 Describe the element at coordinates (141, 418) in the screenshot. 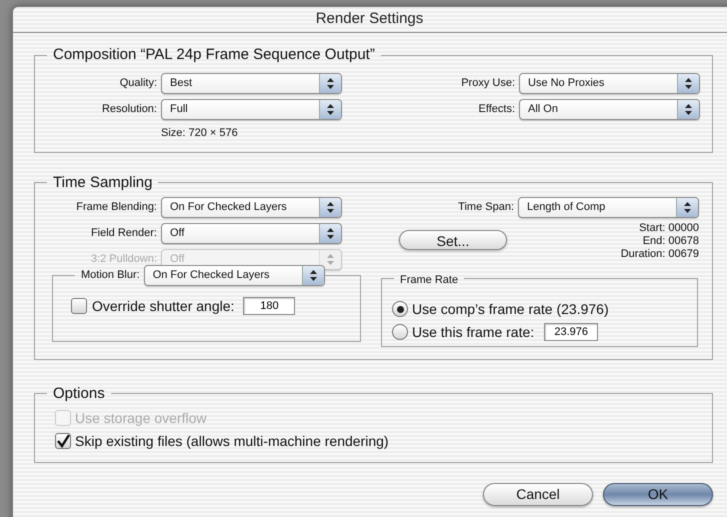

I see `checkbox-label: Use storage overflow` at that location.